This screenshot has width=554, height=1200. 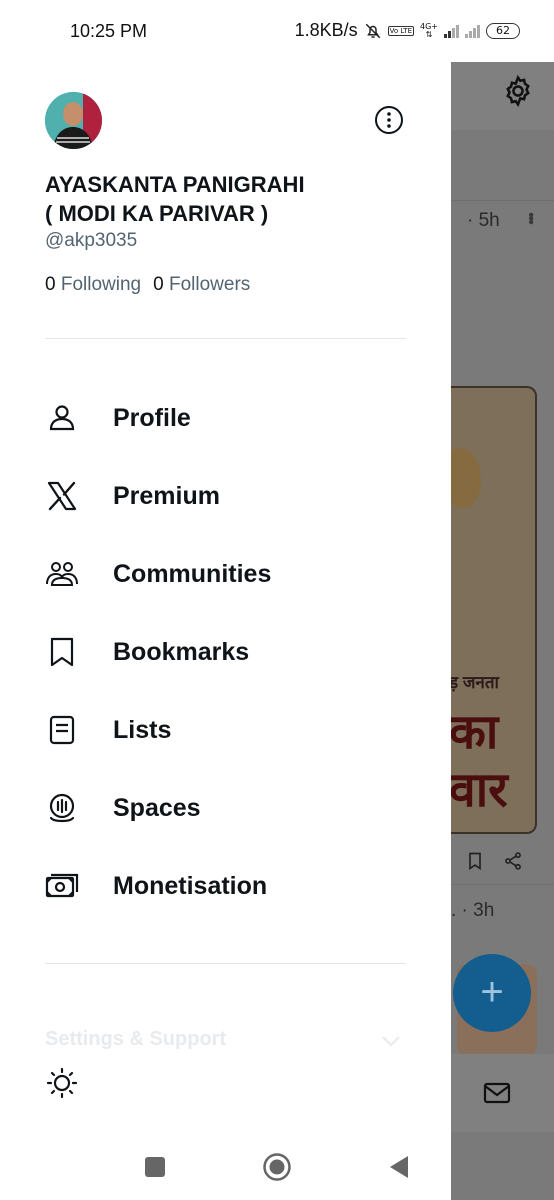 I want to click on display-name-line-1: AYASKANTA PANIGRAHI, so click(x=175, y=184).